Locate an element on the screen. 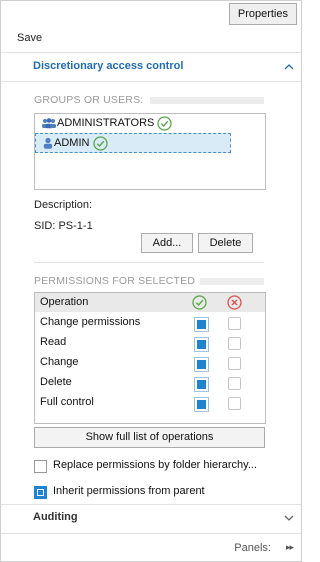 This screenshot has width=320, height=562. permission-row-change-permissions: Change permissions is located at coordinates (150, 323).